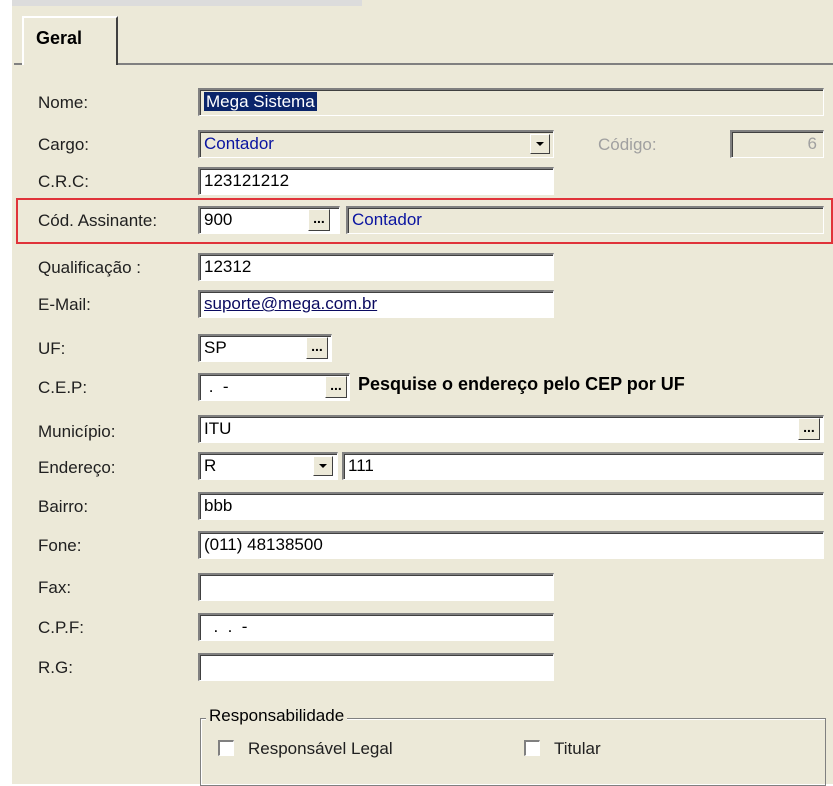 Image resolution: width=833 pixels, height=786 pixels. What do you see at coordinates (226, 748) in the screenshot?
I see `responsavel-legal-checkbox` at bounding box center [226, 748].